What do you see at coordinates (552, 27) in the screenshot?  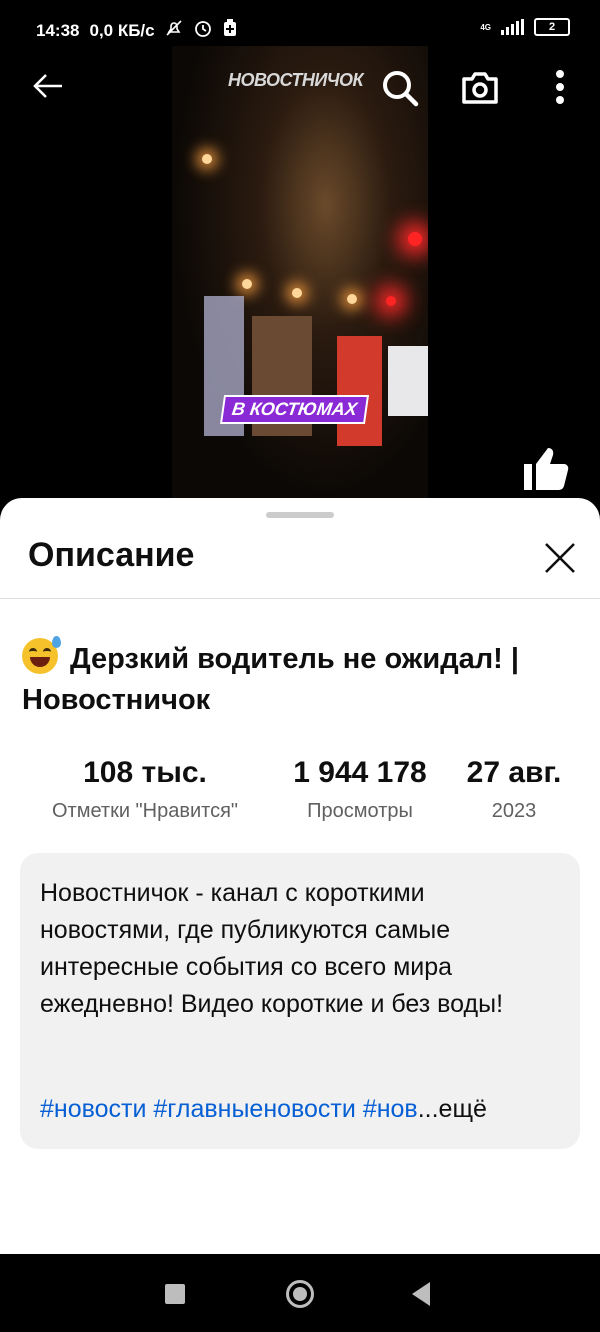 I see `battery-indicator: 2` at bounding box center [552, 27].